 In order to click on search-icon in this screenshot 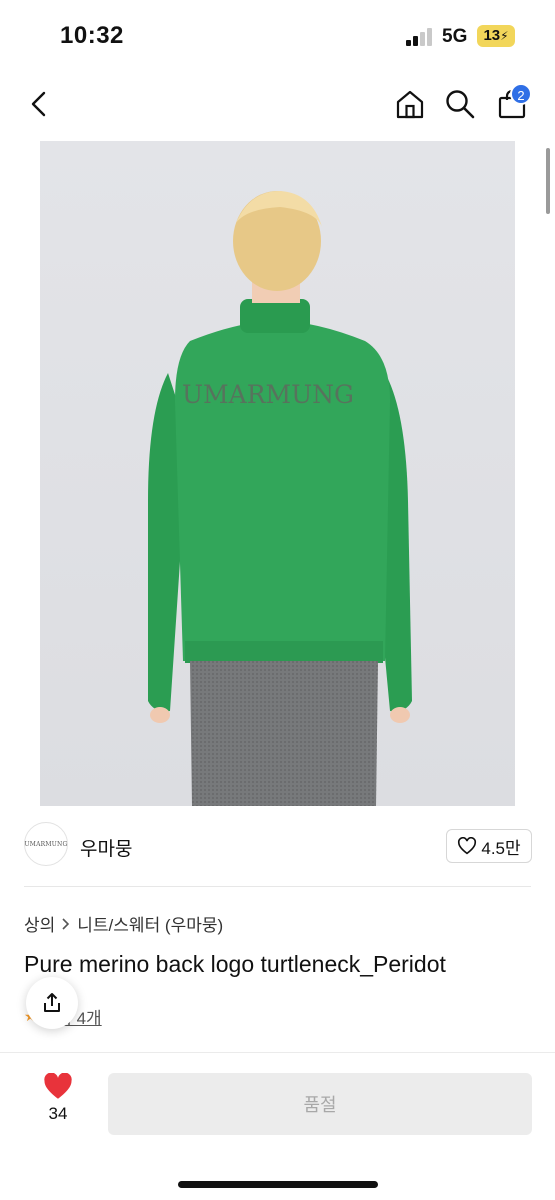, I will do `click(460, 104)`.